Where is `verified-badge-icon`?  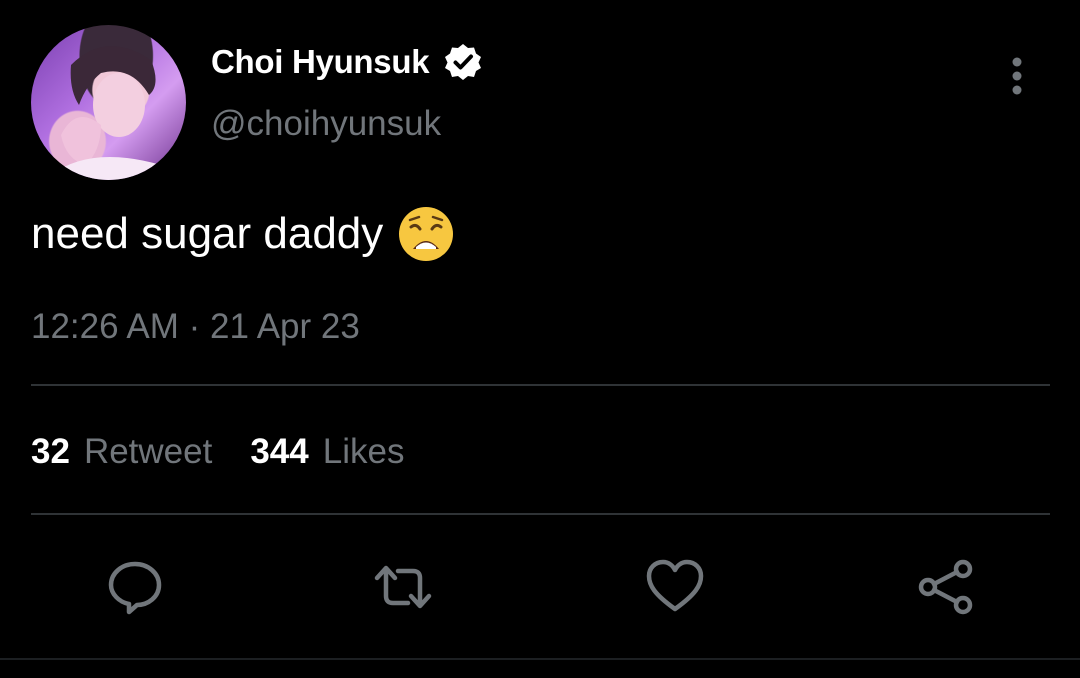 verified-badge-icon is located at coordinates (463, 62).